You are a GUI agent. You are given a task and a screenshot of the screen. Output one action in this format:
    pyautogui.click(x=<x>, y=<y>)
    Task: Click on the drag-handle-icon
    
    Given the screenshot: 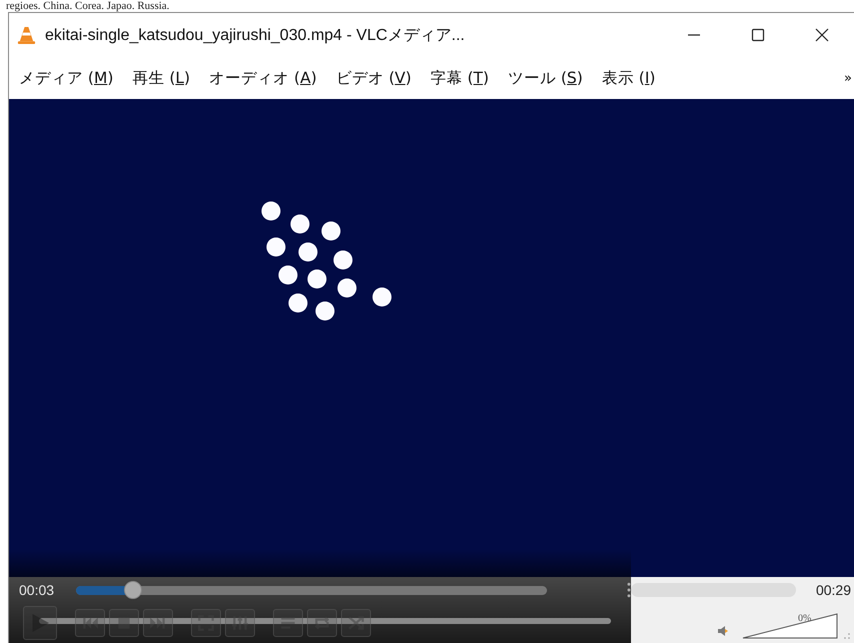 What is the action you would take?
    pyautogui.click(x=629, y=590)
    